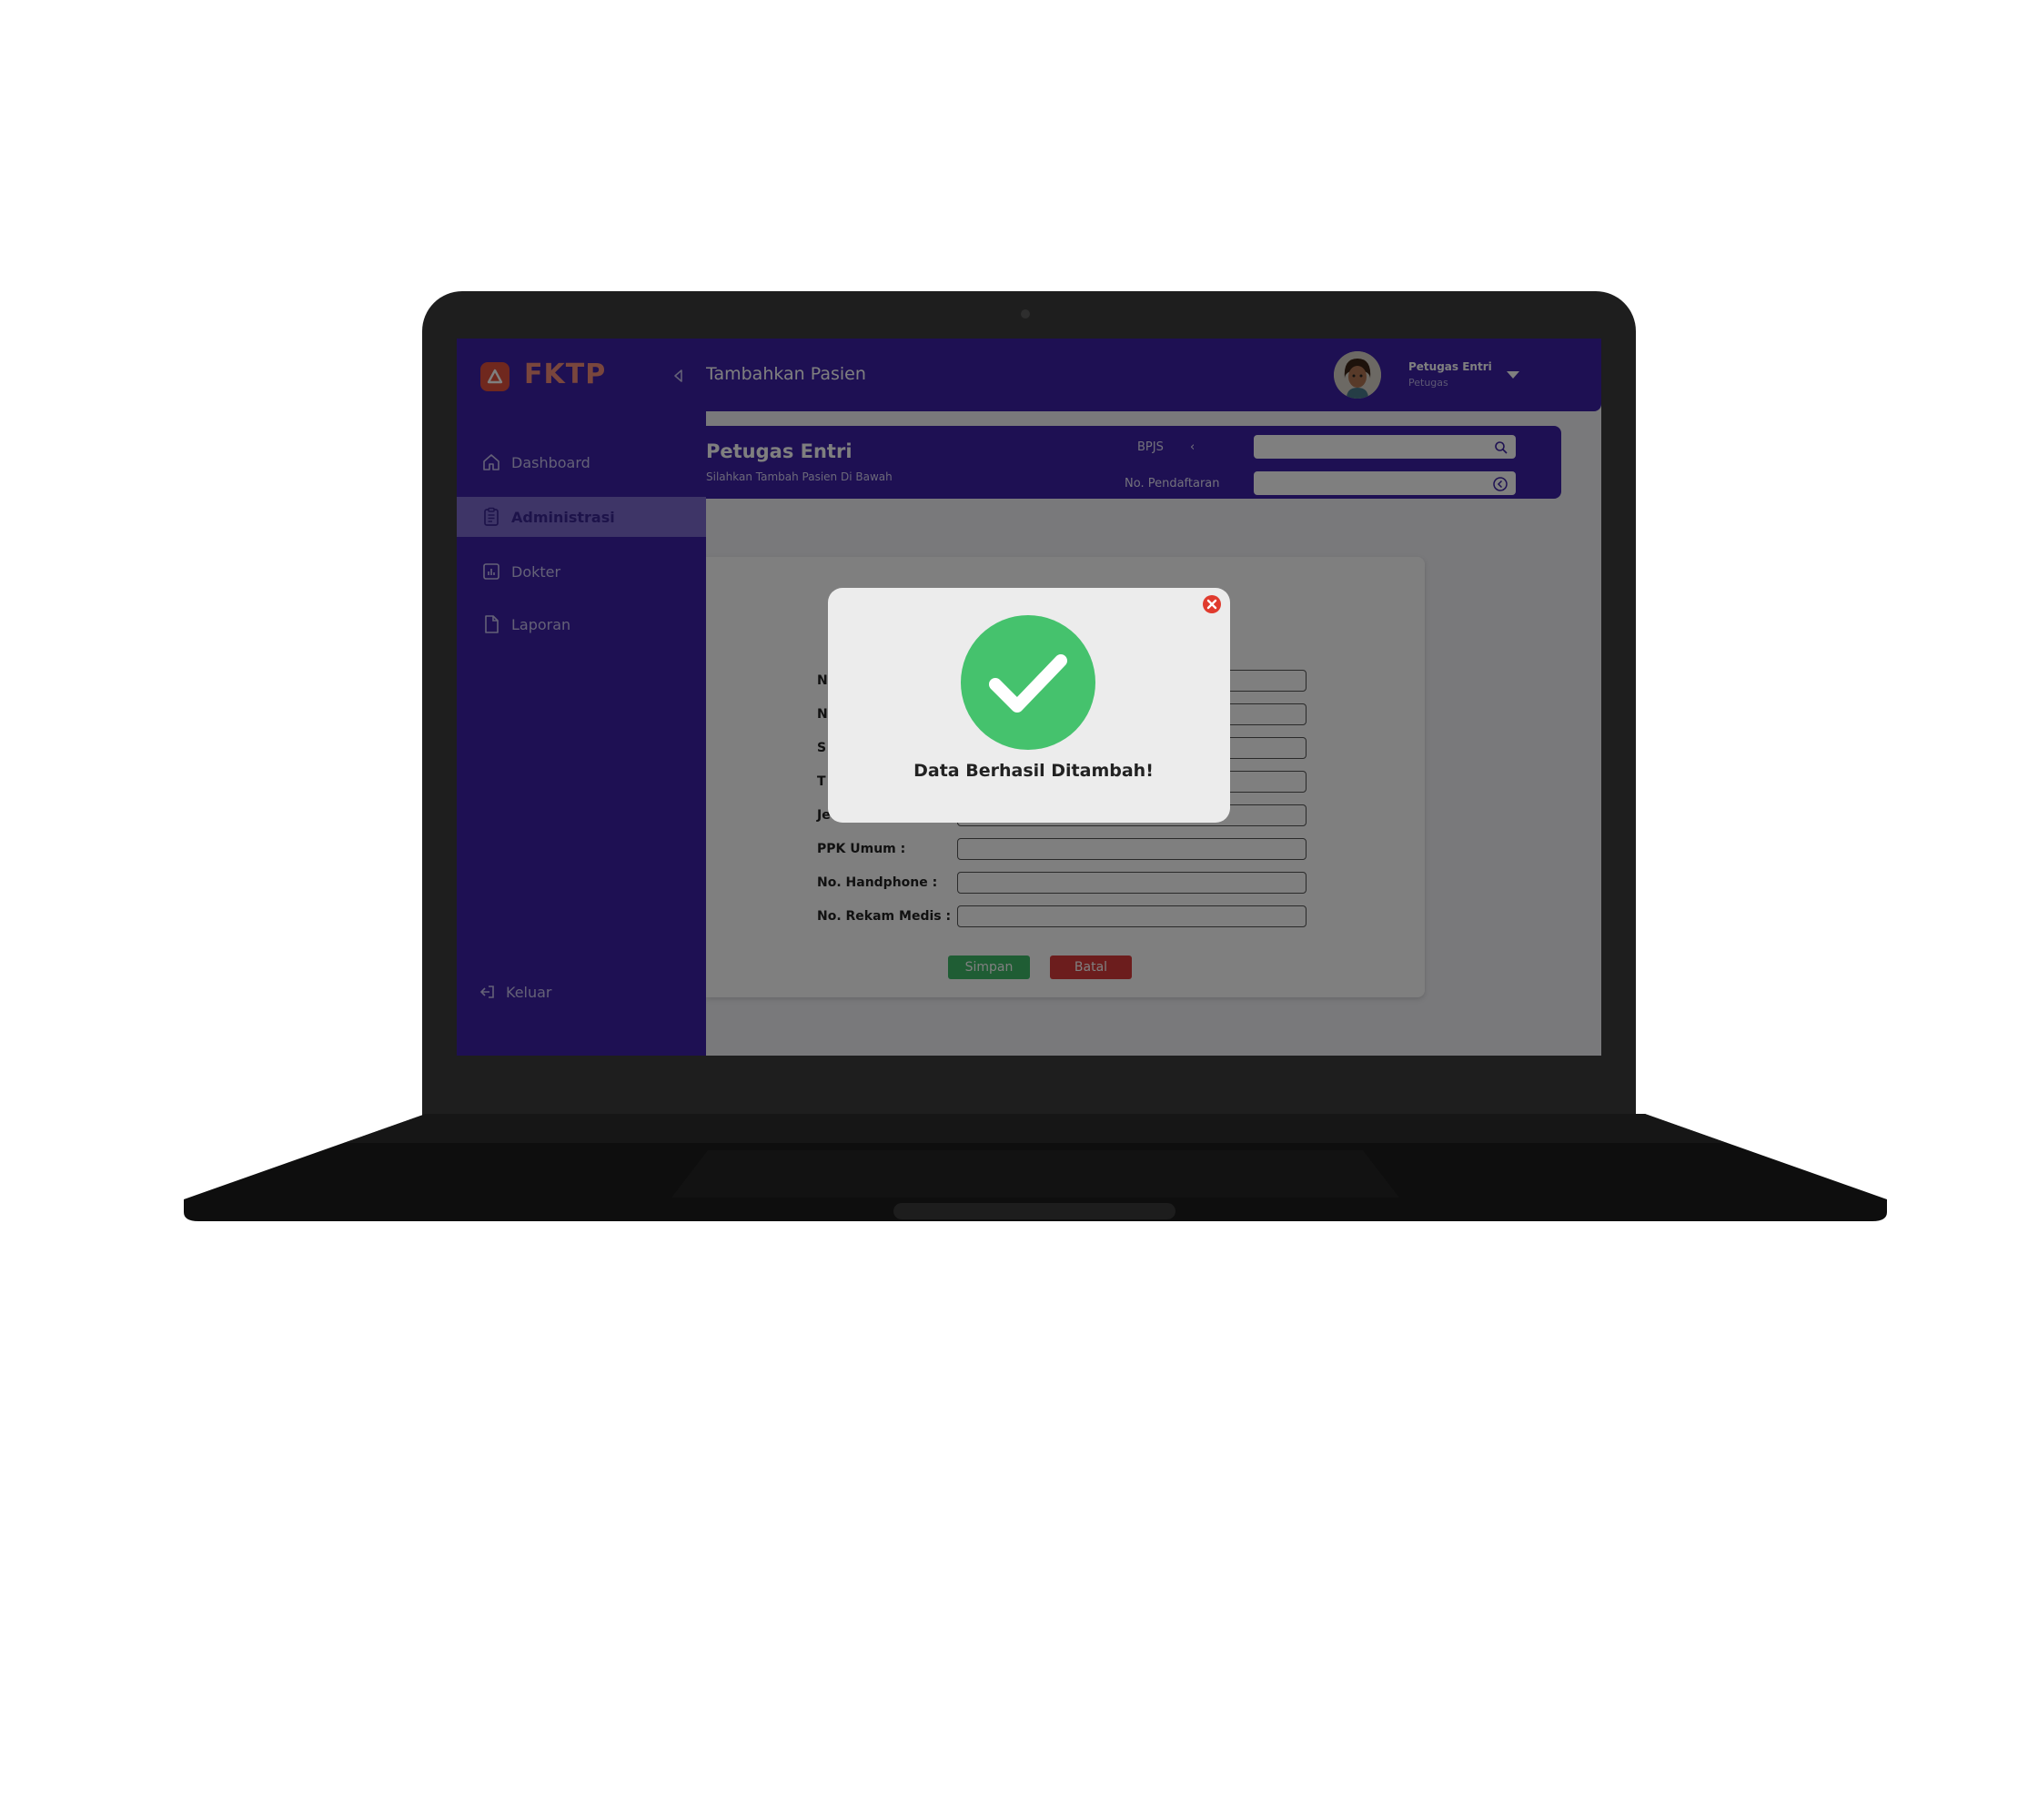 The height and width of the screenshot is (1820, 2038). I want to click on laptop-base, so click(1035, 1167).